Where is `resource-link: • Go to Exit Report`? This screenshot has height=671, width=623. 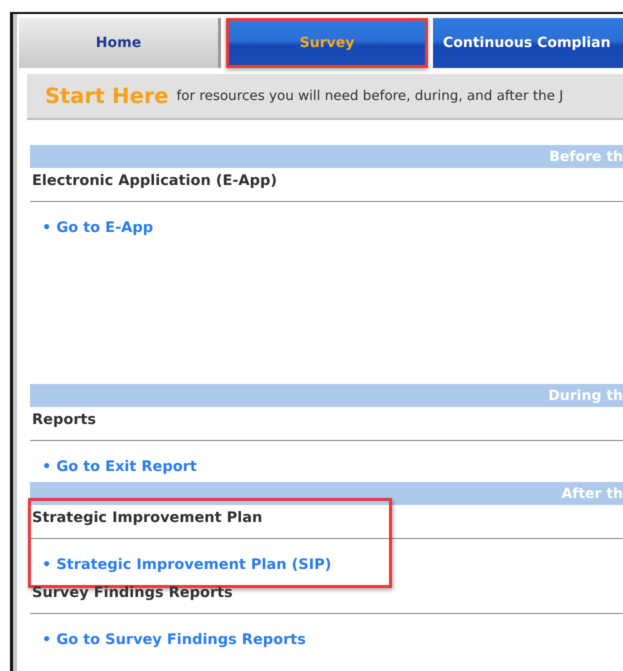 resource-link: • Go to Exit Report is located at coordinates (119, 467).